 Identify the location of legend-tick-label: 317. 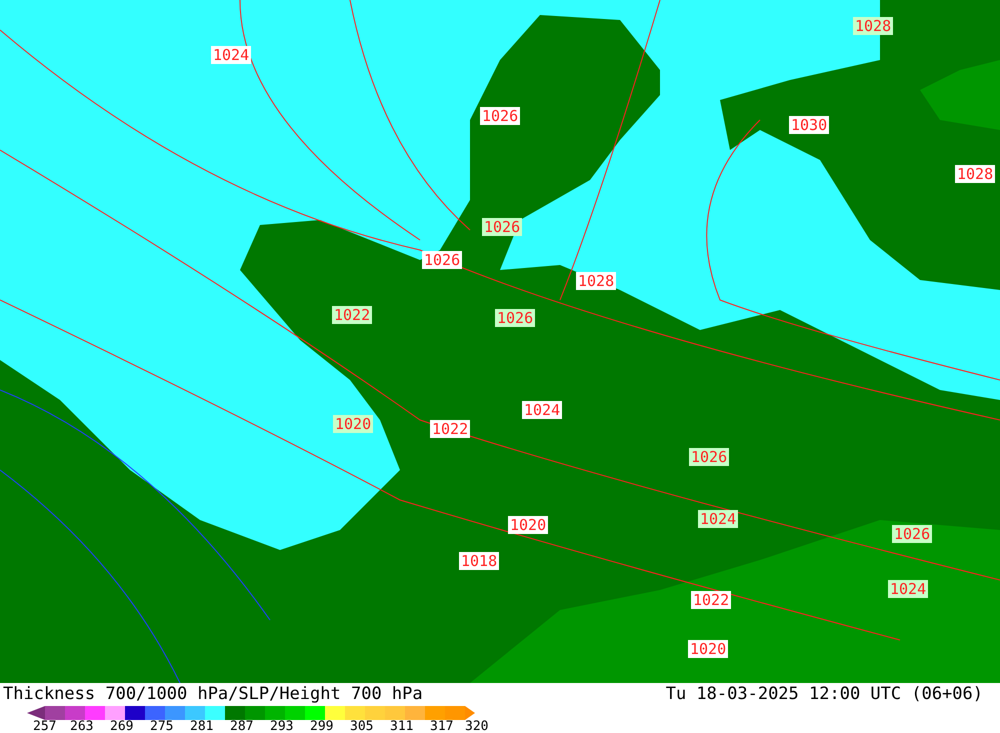
(442, 726).